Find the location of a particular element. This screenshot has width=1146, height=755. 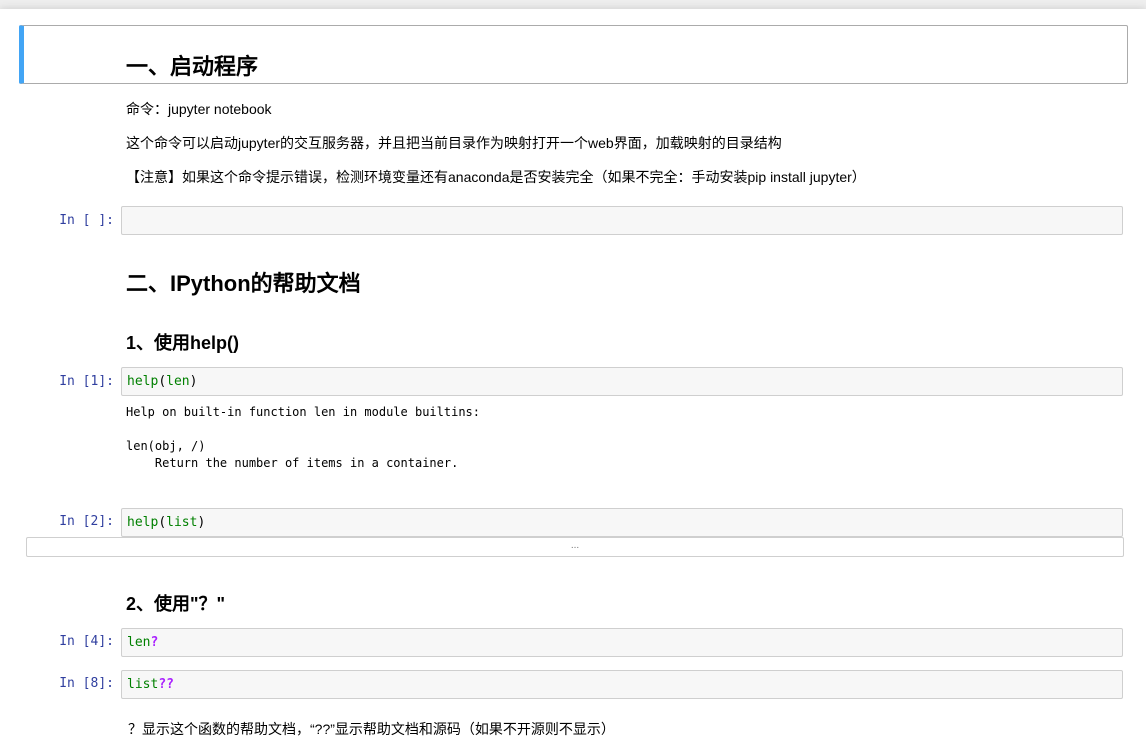

cell2-code-input: help(list) is located at coordinates (622, 522).